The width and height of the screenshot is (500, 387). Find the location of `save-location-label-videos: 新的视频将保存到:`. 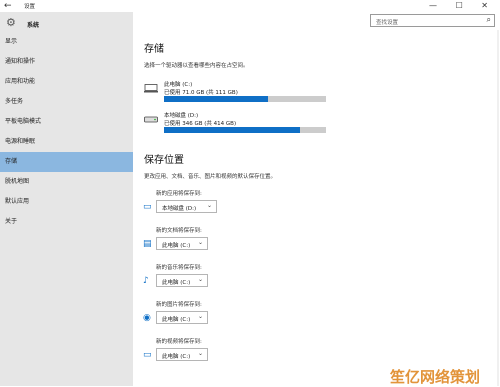

save-location-label-videos: 新的视频将保存到: is located at coordinates (179, 342).